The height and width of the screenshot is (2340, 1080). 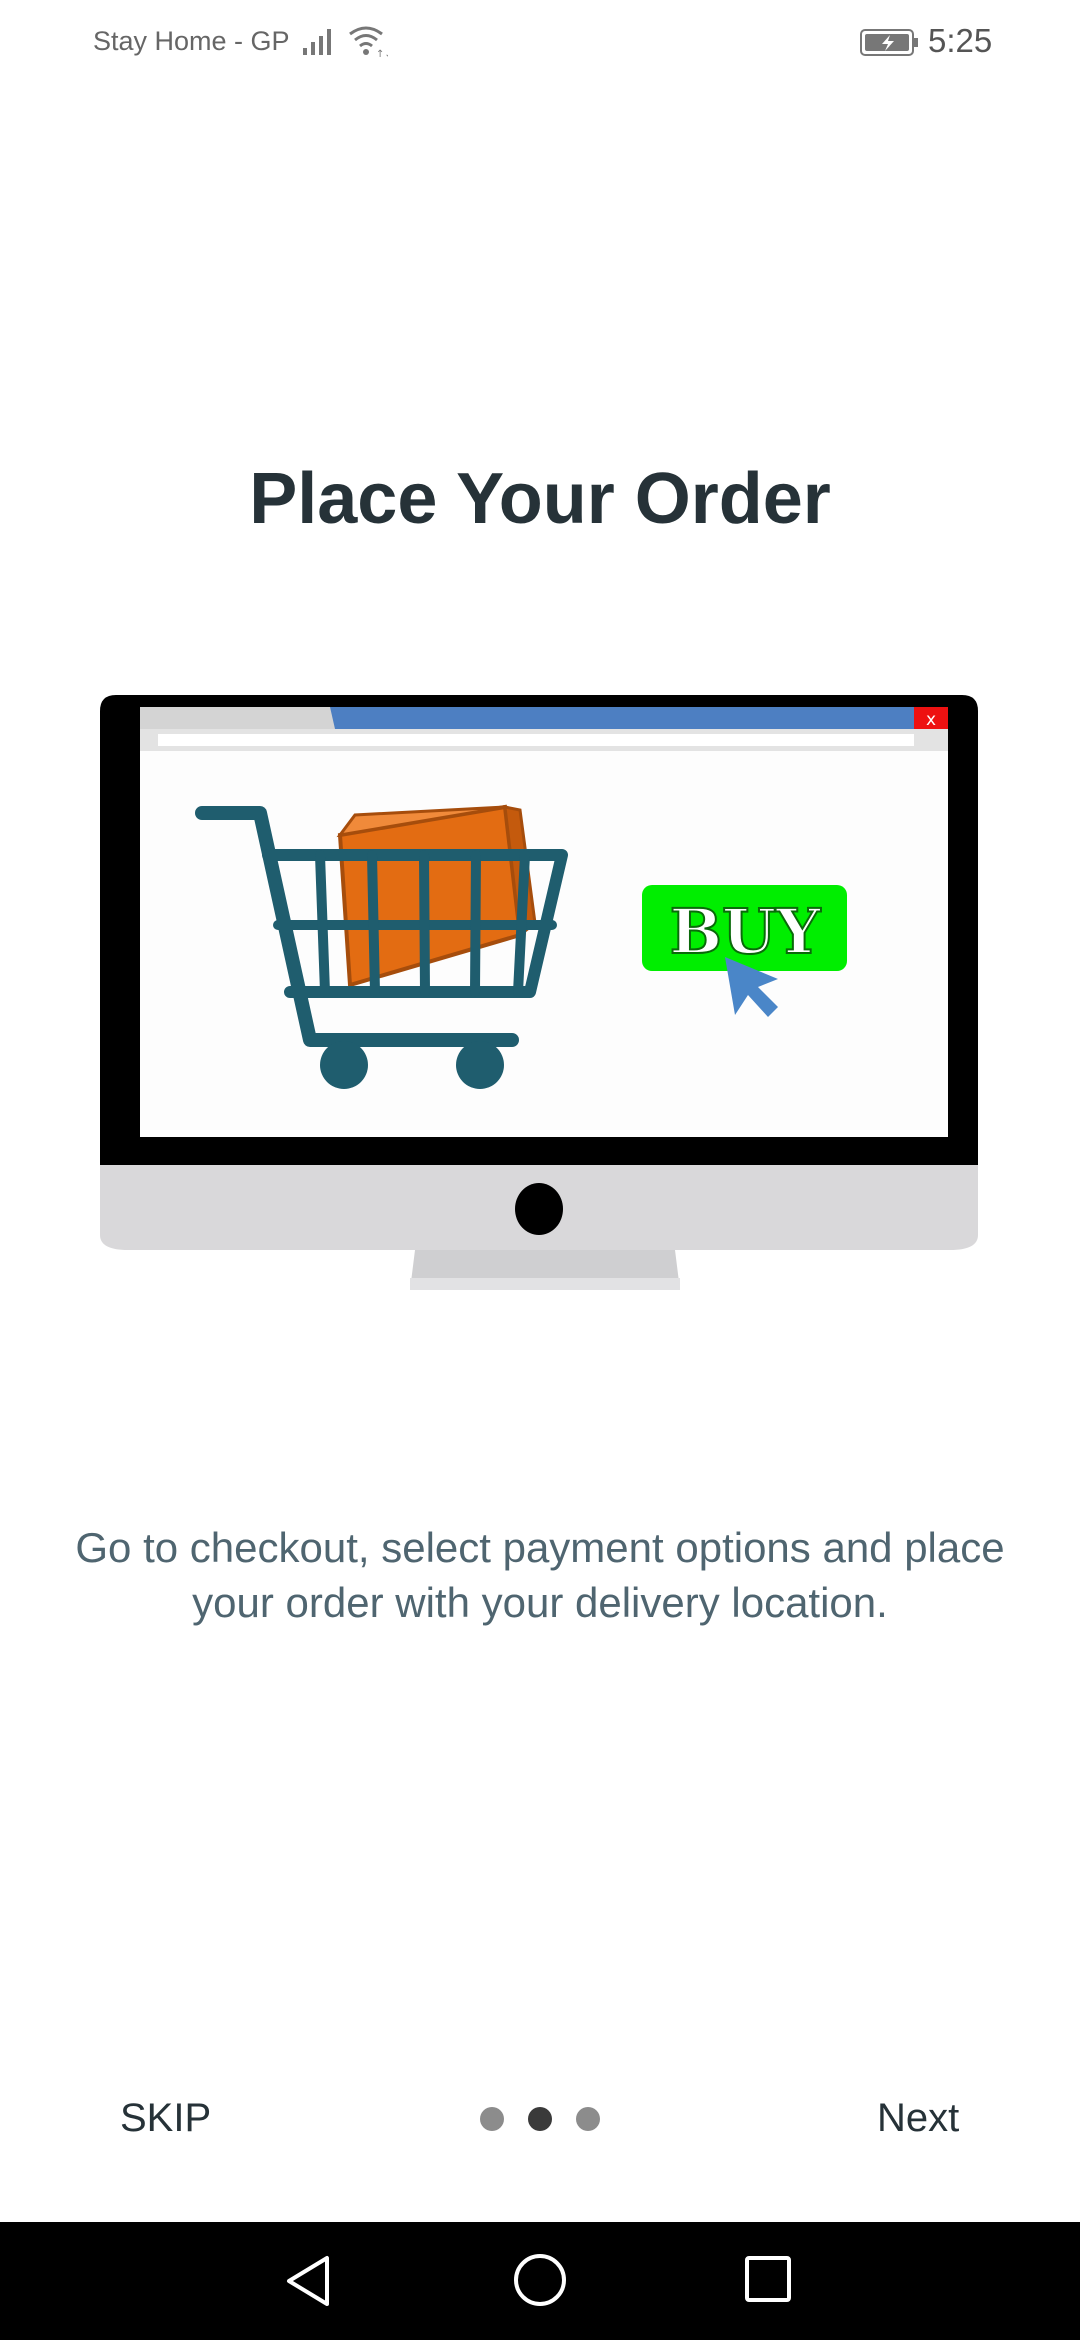 I want to click on close-icon: x, so click(x=931, y=720).